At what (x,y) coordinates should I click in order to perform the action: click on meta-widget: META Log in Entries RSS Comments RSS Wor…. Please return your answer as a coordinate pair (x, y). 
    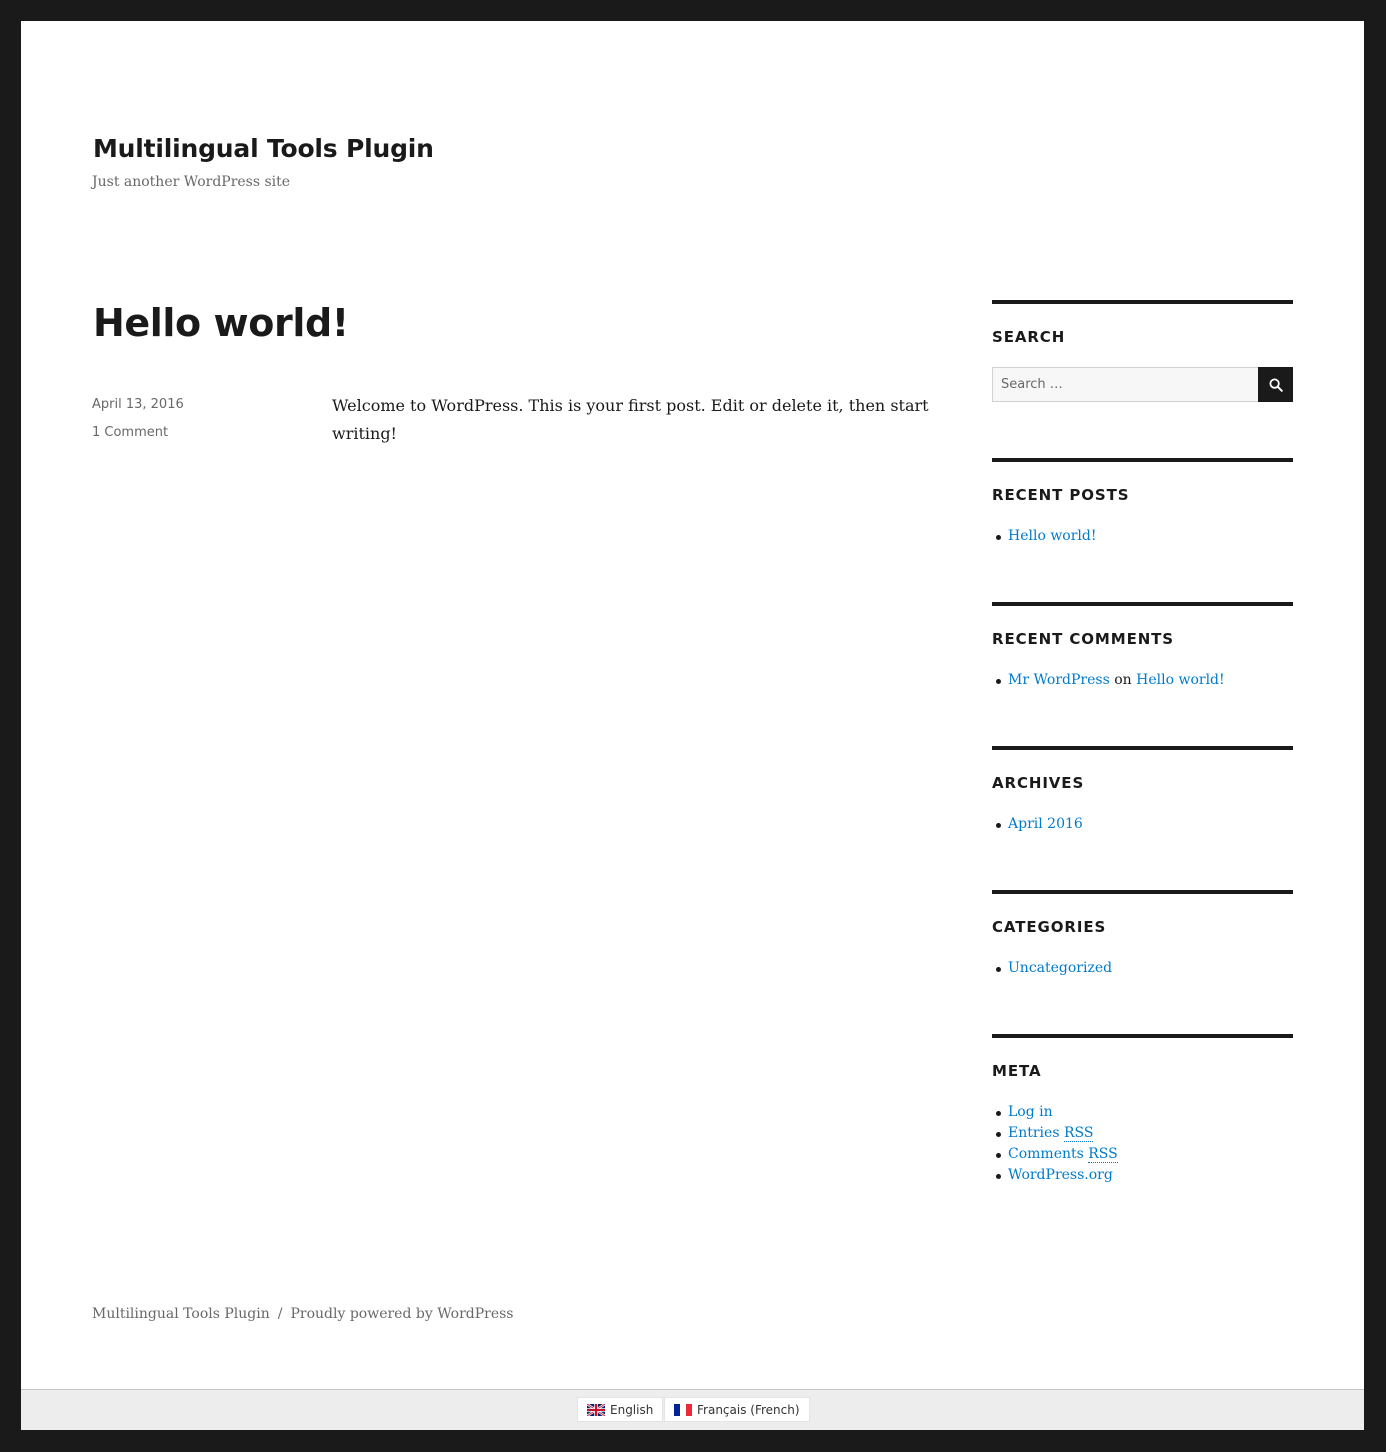
    Looking at the image, I should click on (1142, 1110).